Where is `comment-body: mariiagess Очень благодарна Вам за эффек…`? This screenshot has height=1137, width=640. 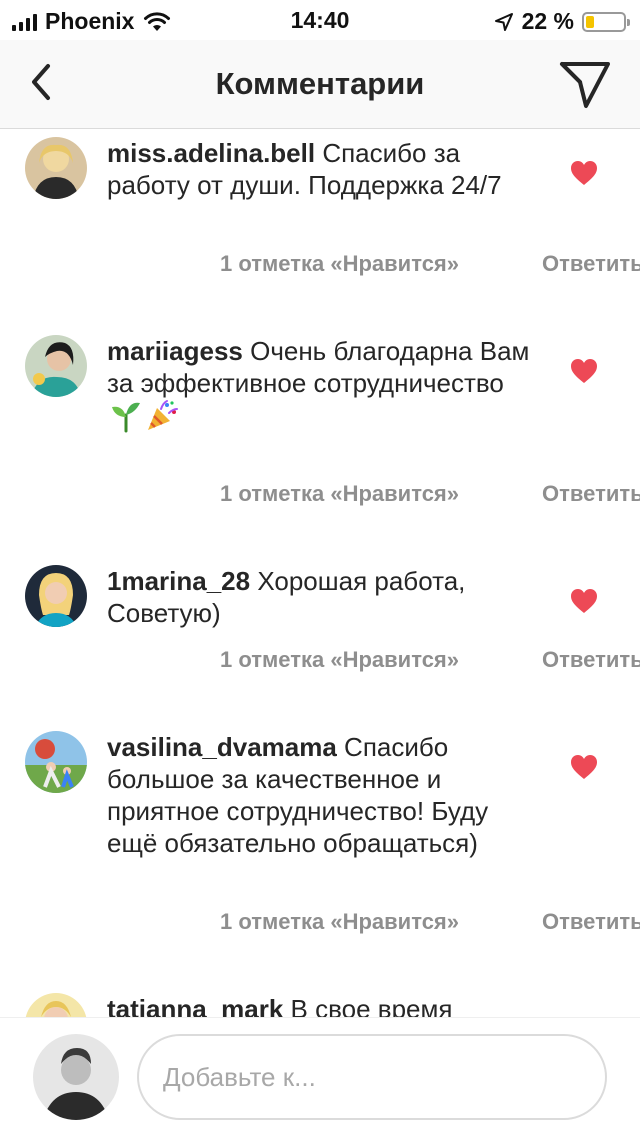 comment-body: mariiagess Очень благодарна Вам за эффек… is located at coordinates (322, 384).